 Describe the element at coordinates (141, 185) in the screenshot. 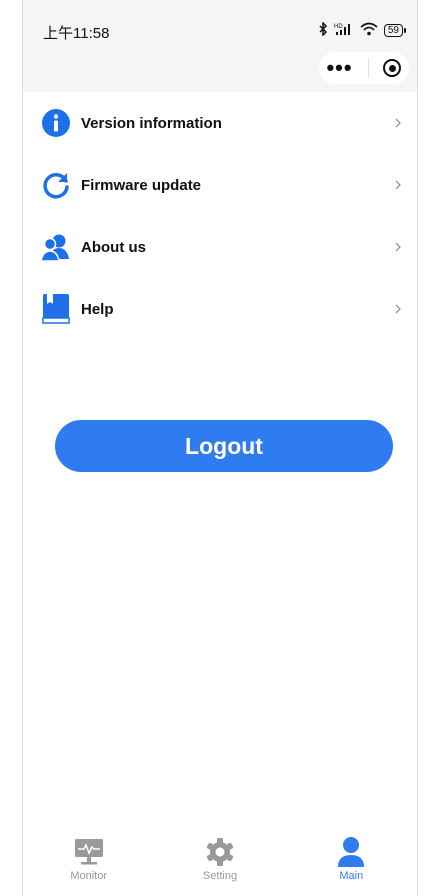

I see `menu-item-label: Firmware update` at that location.